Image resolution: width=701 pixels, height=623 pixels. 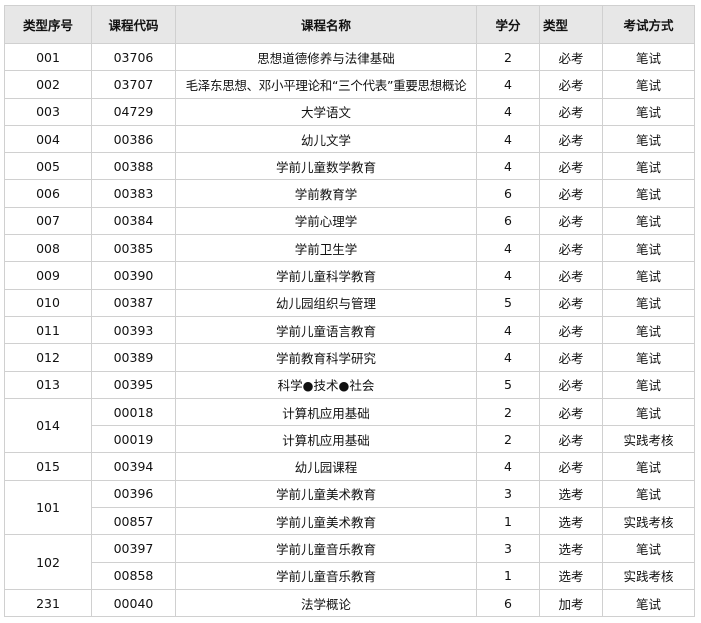 What do you see at coordinates (648, 24) in the screenshot?
I see `header-exam: 考试方式` at bounding box center [648, 24].